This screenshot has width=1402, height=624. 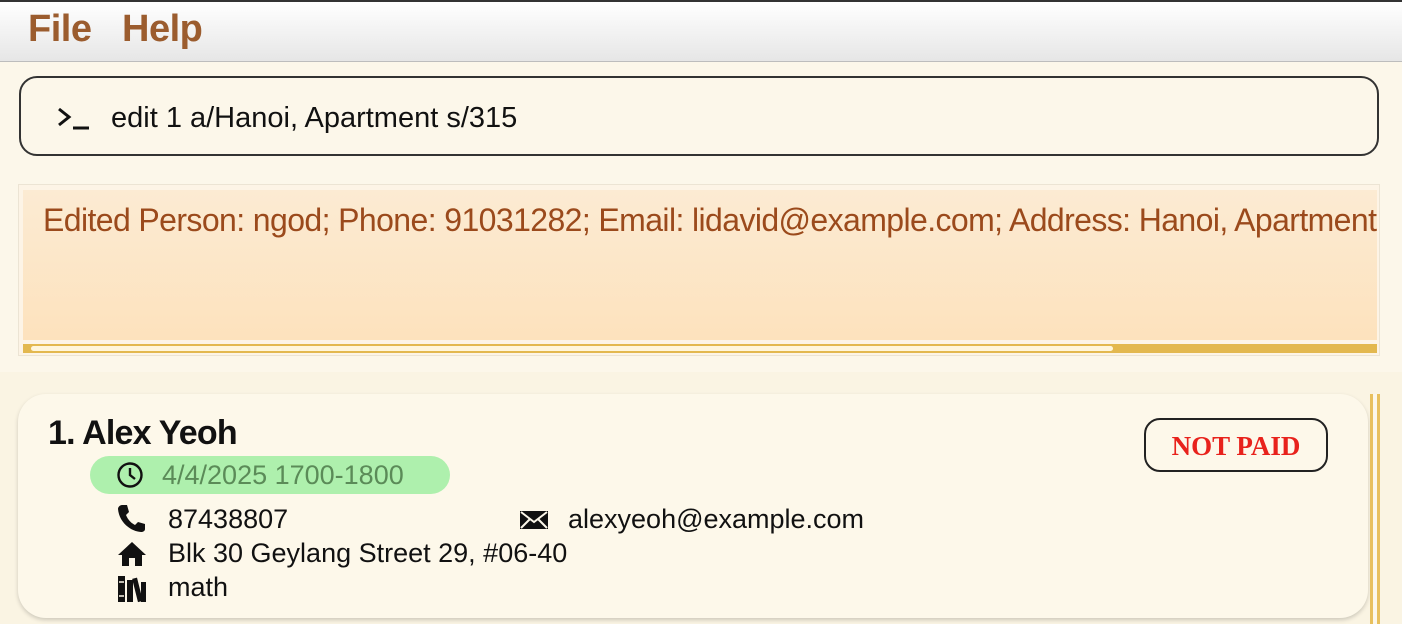 I want to click on person-name: 1. Alex Yeoh, so click(x=143, y=433).